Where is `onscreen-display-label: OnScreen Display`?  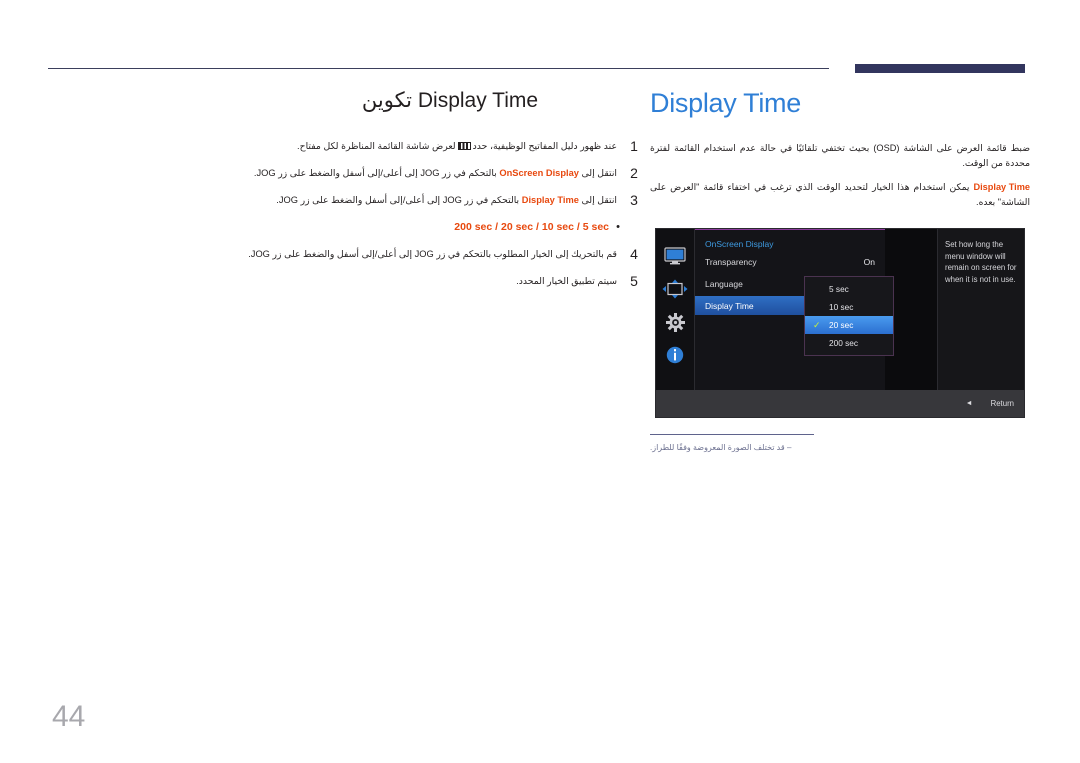
onscreen-display-label: OnScreen Display is located at coordinates (539, 173).